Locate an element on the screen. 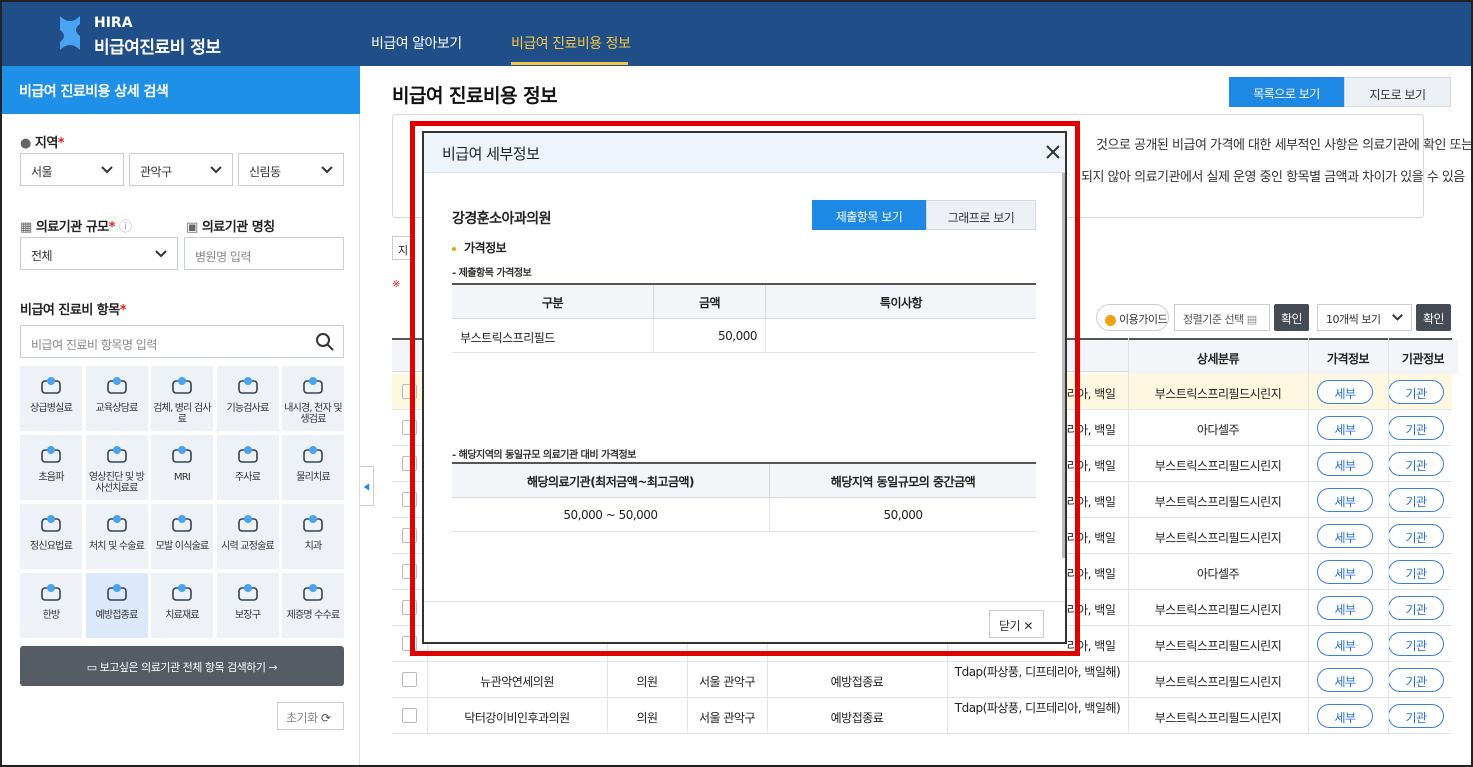 The image size is (1473, 767). category-eye: 시력 교정술료 is located at coordinates (247, 536).